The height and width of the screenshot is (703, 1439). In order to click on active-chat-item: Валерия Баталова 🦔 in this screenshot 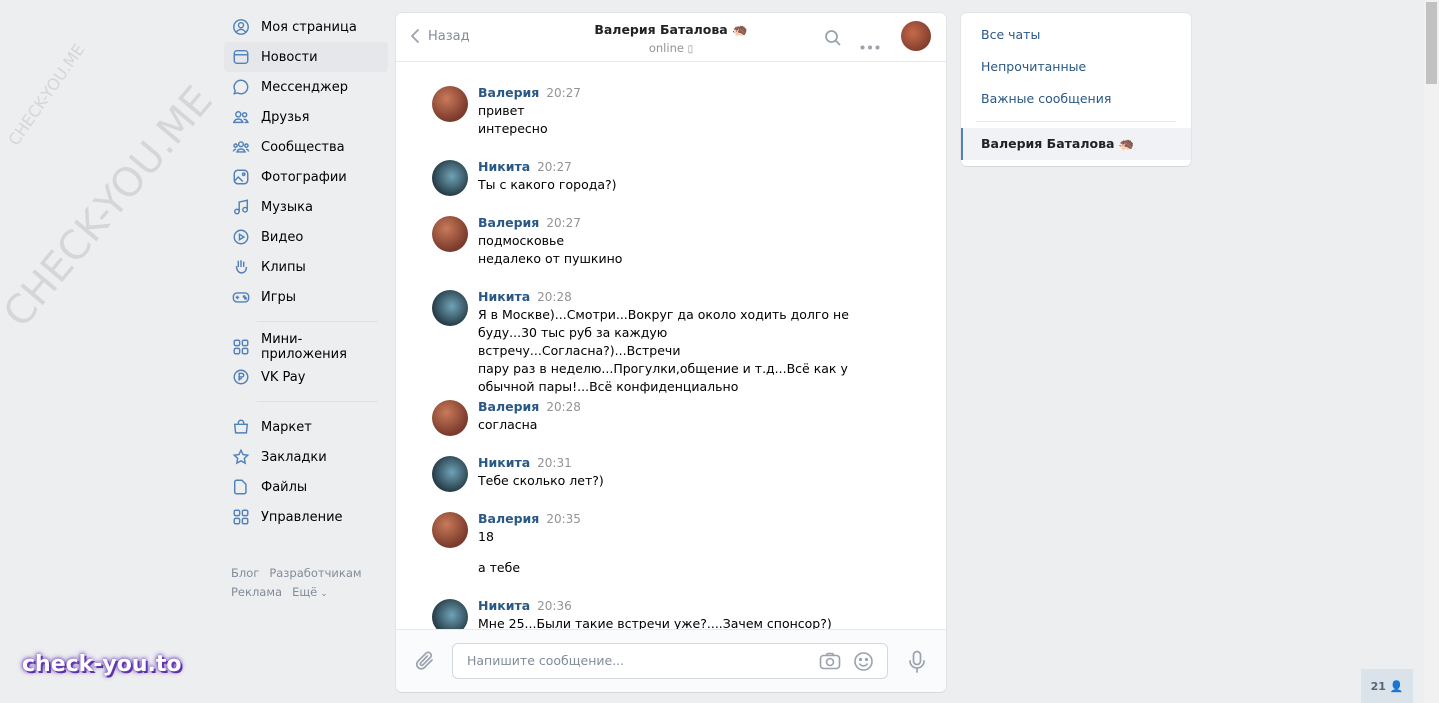, I will do `click(1076, 144)`.